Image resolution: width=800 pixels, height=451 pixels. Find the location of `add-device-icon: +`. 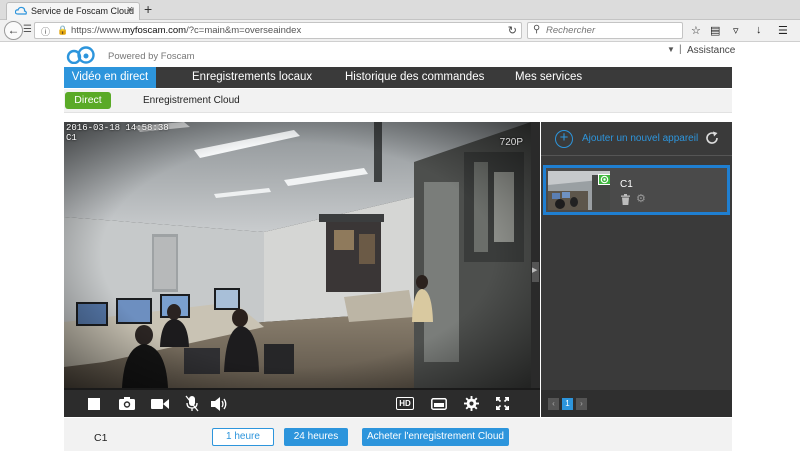

add-device-icon: + is located at coordinates (564, 139).